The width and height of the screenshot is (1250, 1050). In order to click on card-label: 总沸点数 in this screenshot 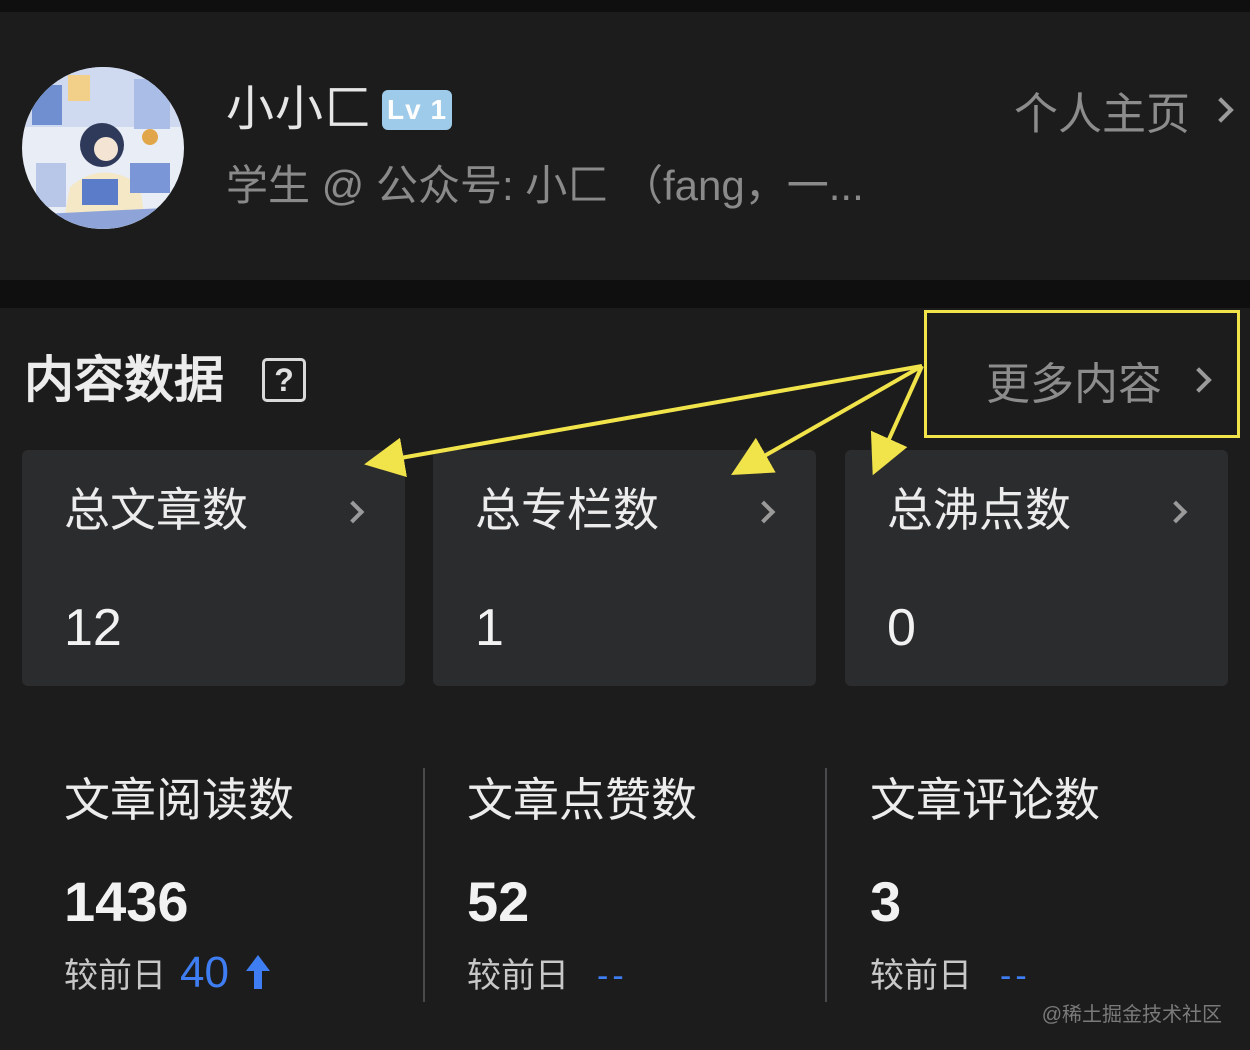, I will do `click(979, 510)`.